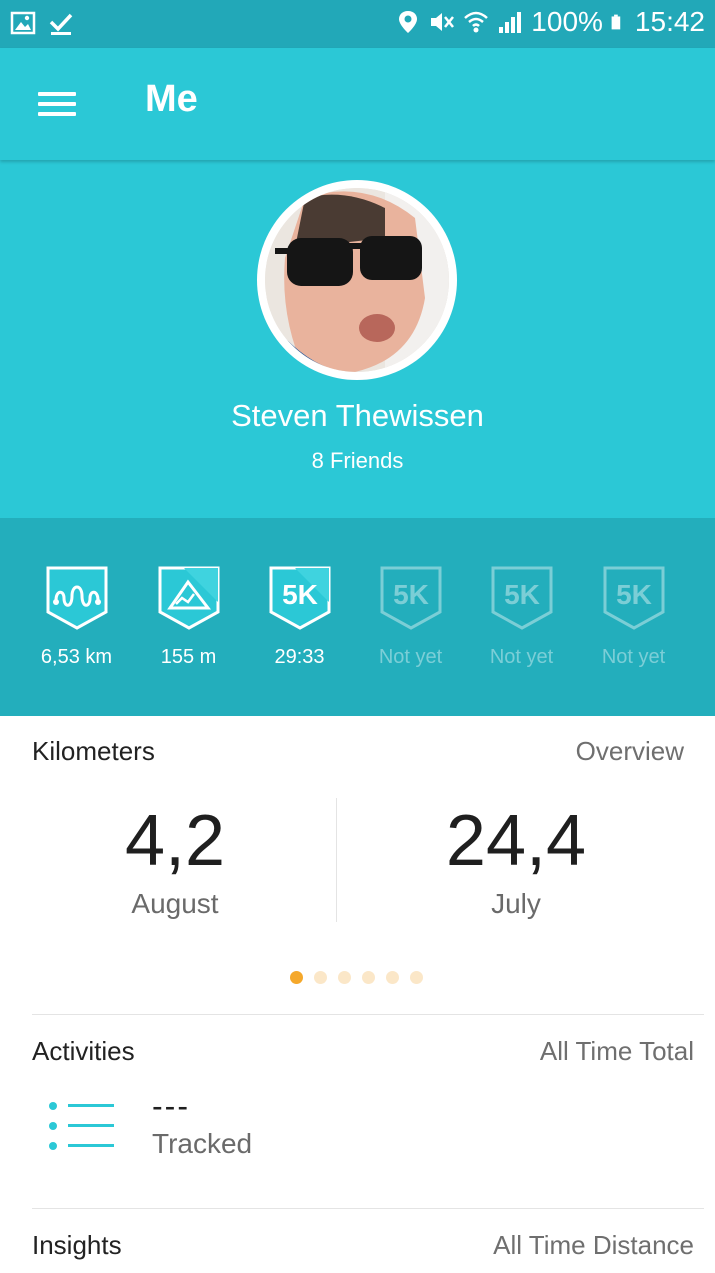 Image resolution: width=715 pixels, height=1273 pixels. Describe the element at coordinates (175, 903) in the screenshot. I see `stat-label-current-month: August` at that location.